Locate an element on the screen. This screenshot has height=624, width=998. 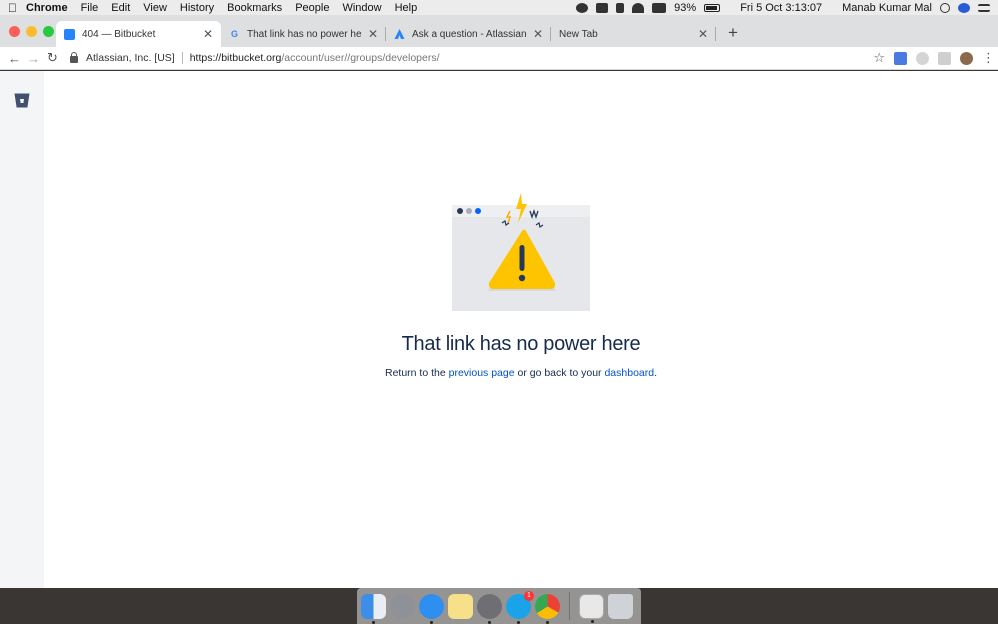
menu-window: Window is located at coordinates (361, 8).